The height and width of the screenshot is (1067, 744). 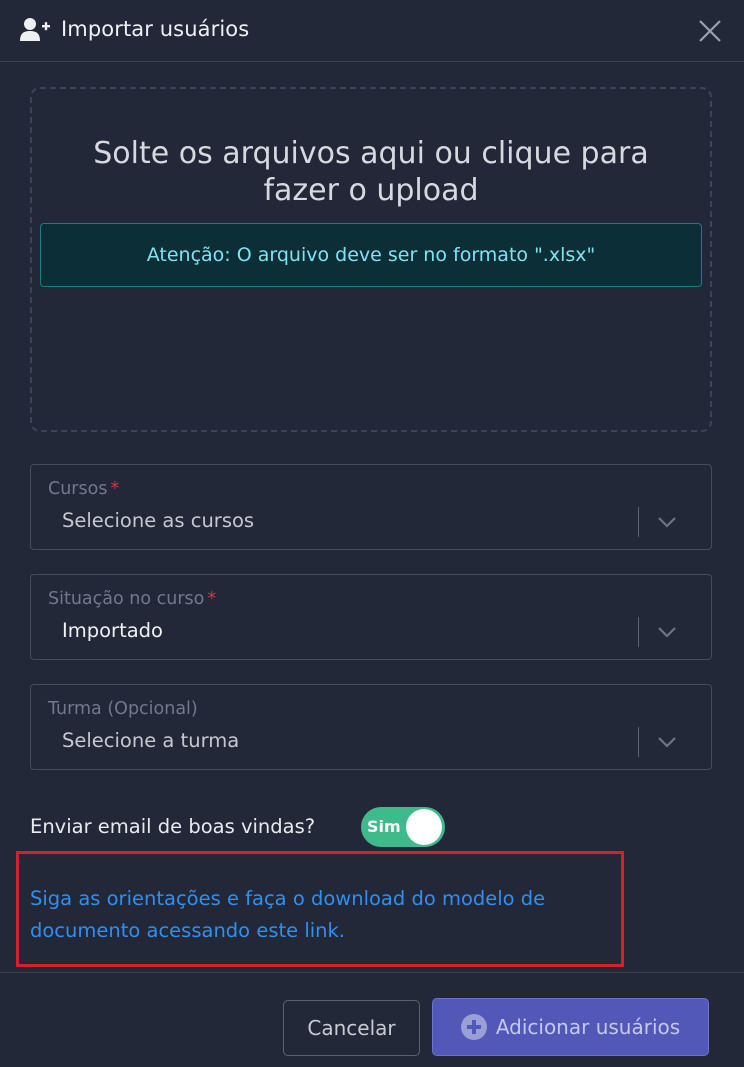 I want to click on close-icon, so click(x=710, y=31).